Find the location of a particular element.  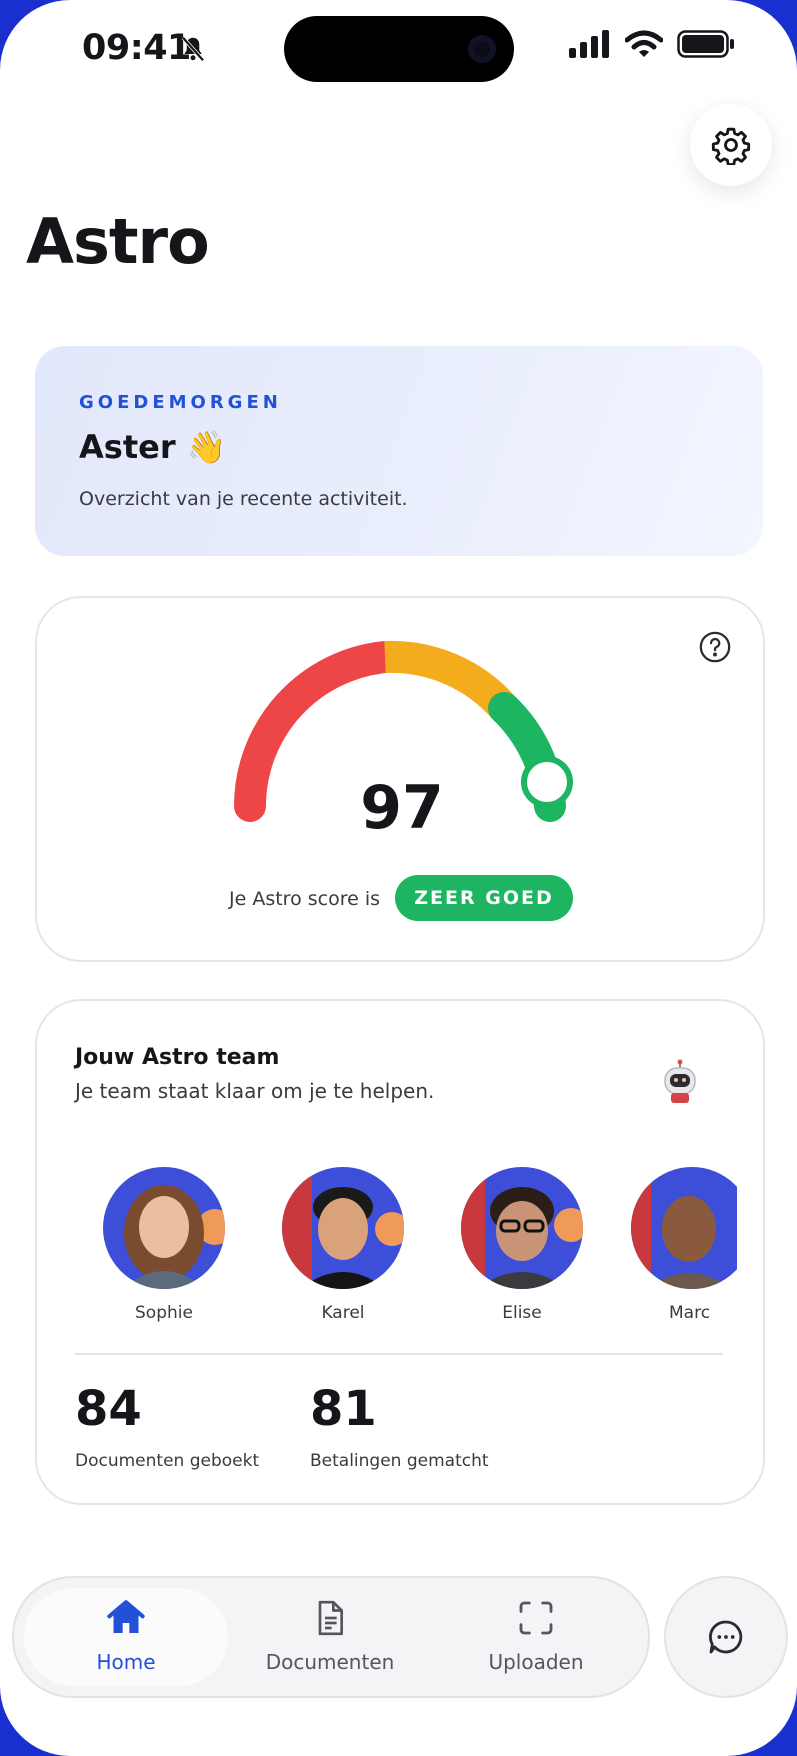

chat-button is located at coordinates (726, 1637).